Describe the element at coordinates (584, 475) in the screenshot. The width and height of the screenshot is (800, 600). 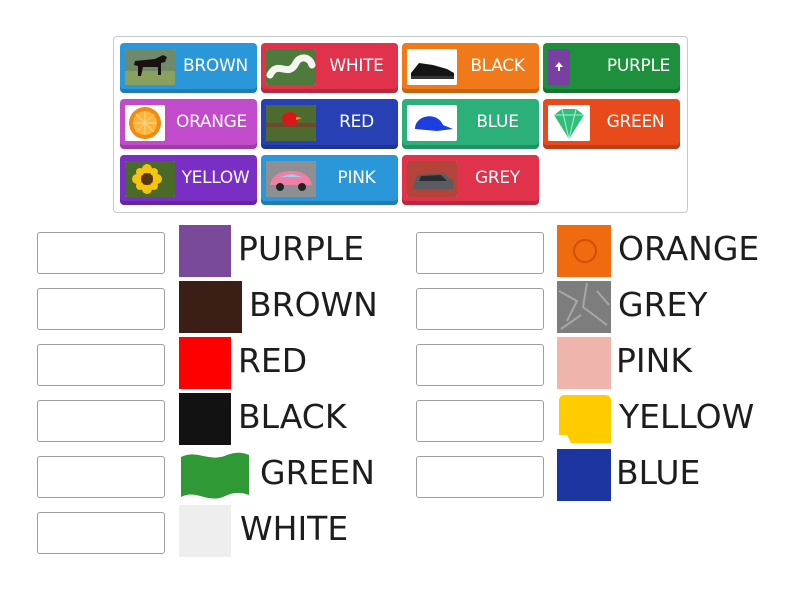
I see `blue-swatch` at that location.